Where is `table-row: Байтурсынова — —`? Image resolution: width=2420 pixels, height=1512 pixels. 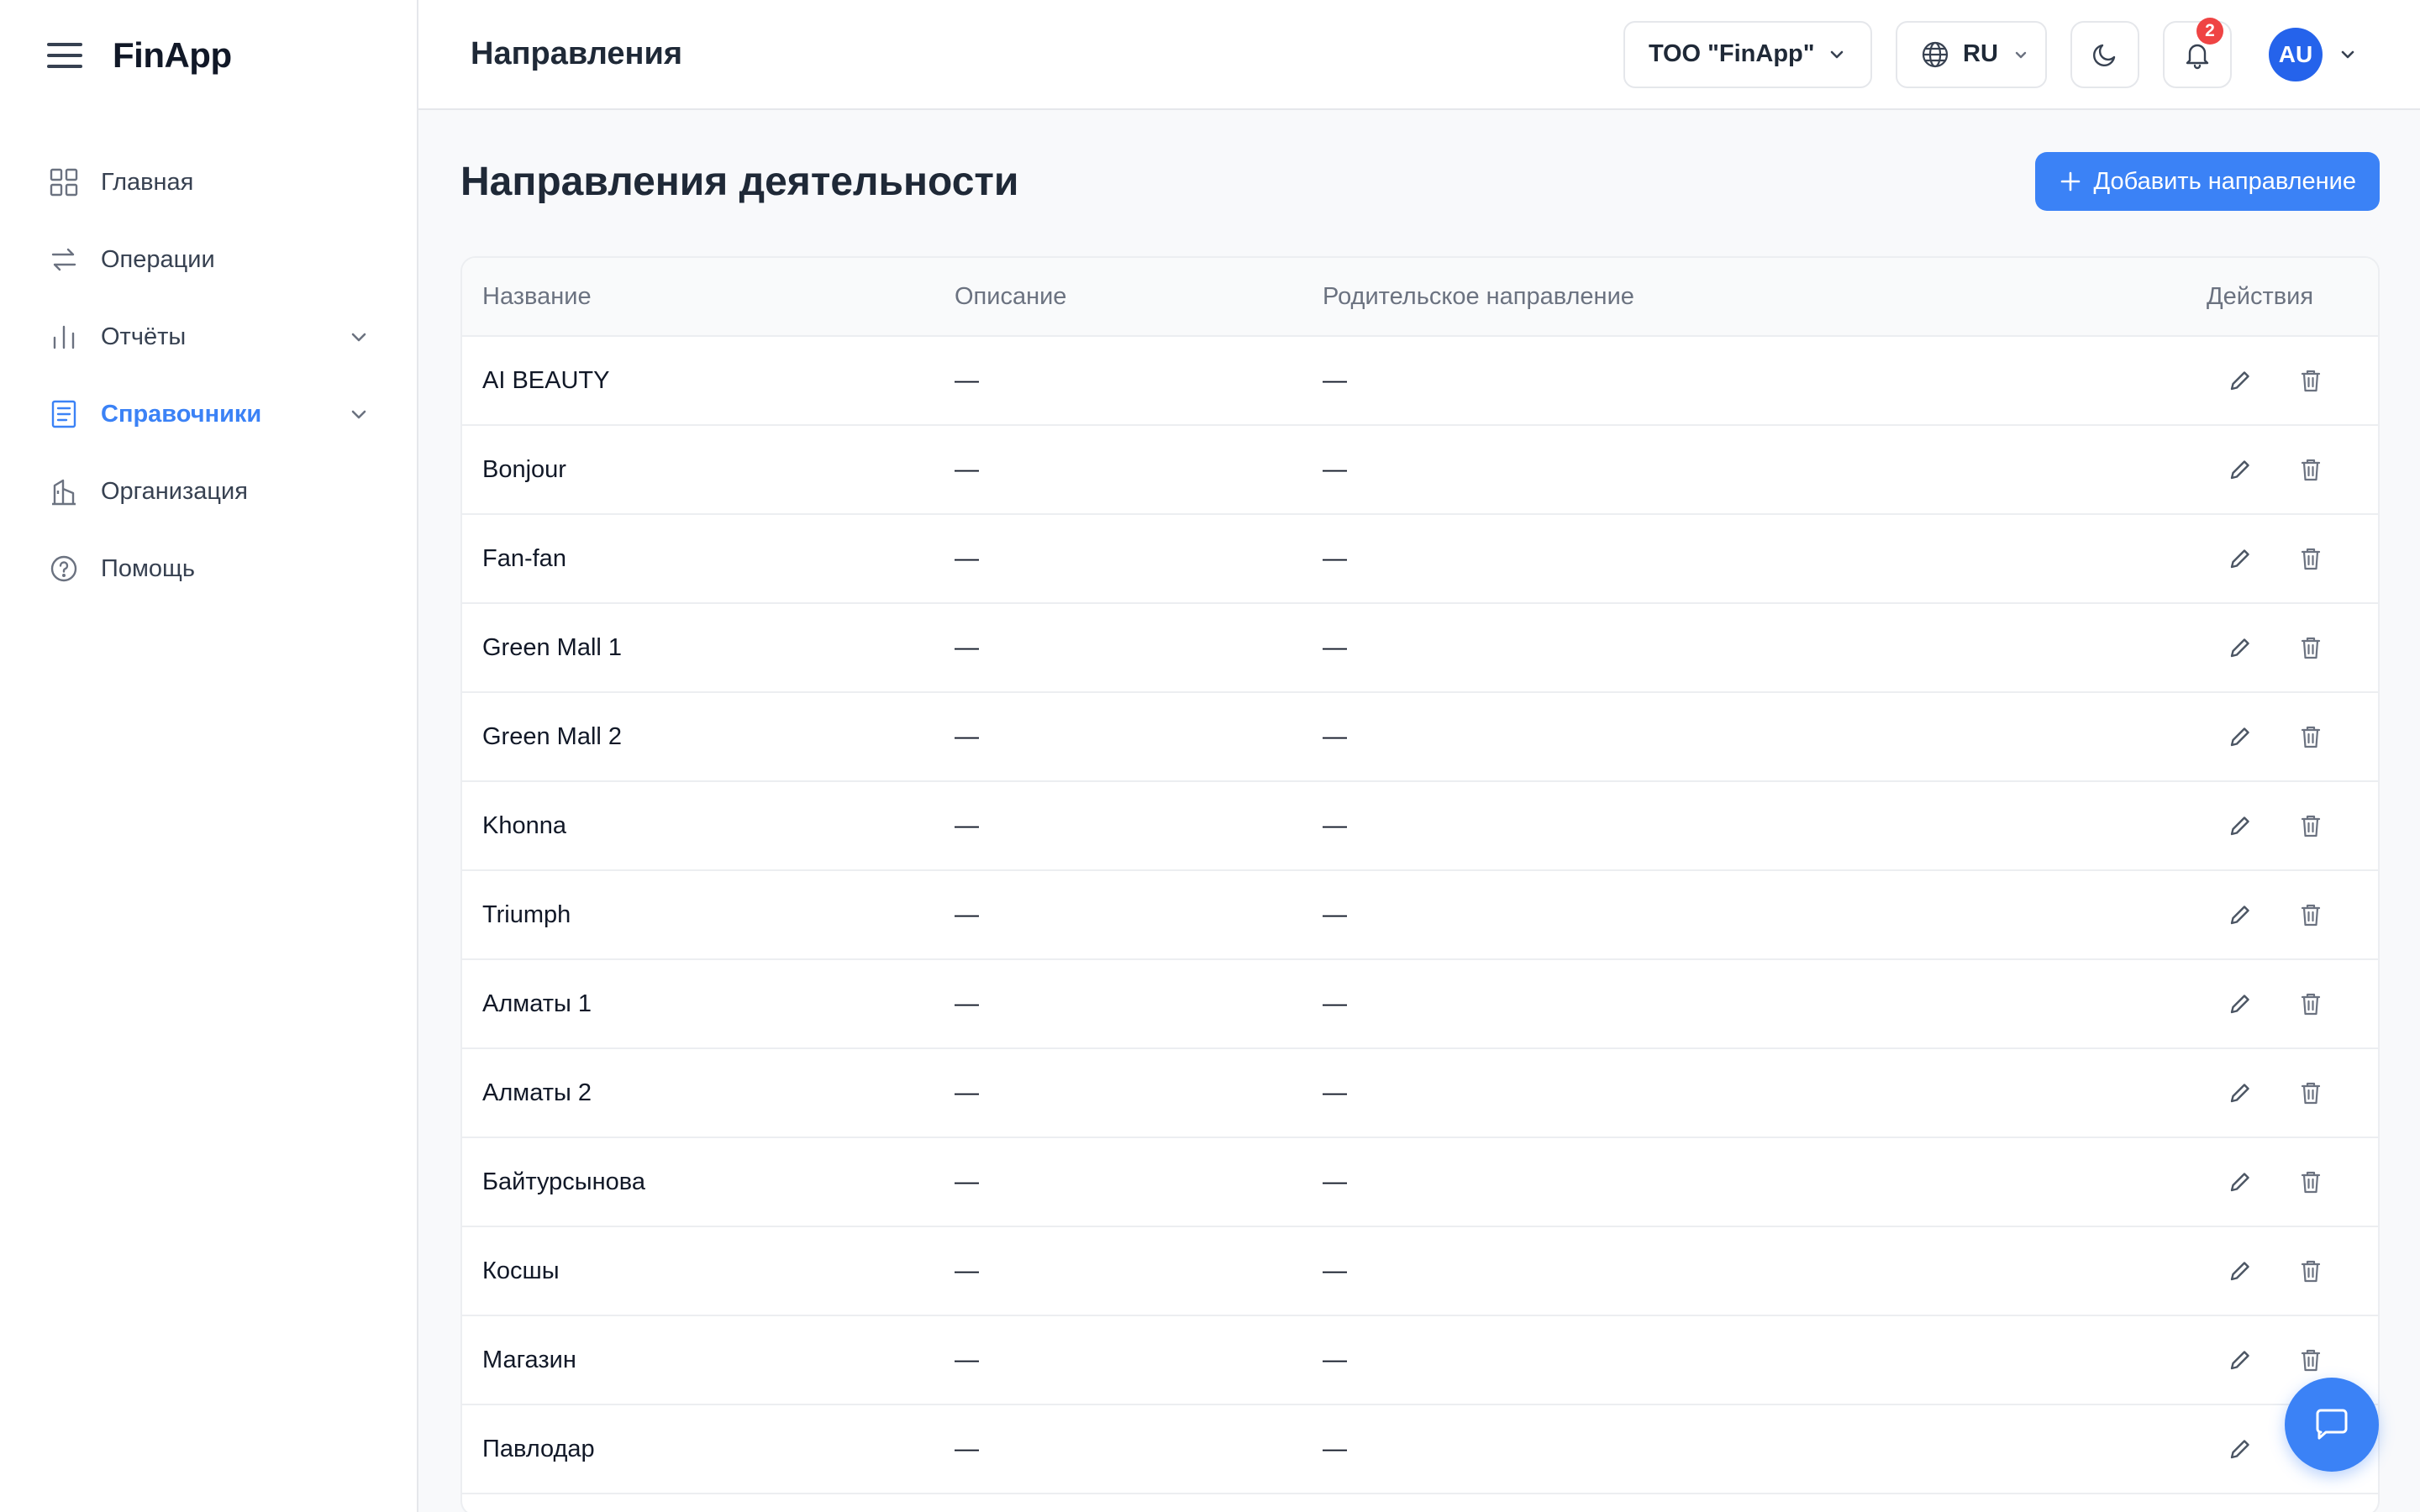 table-row: Байтурсынова — — is located at coordinates (1420, 1182).